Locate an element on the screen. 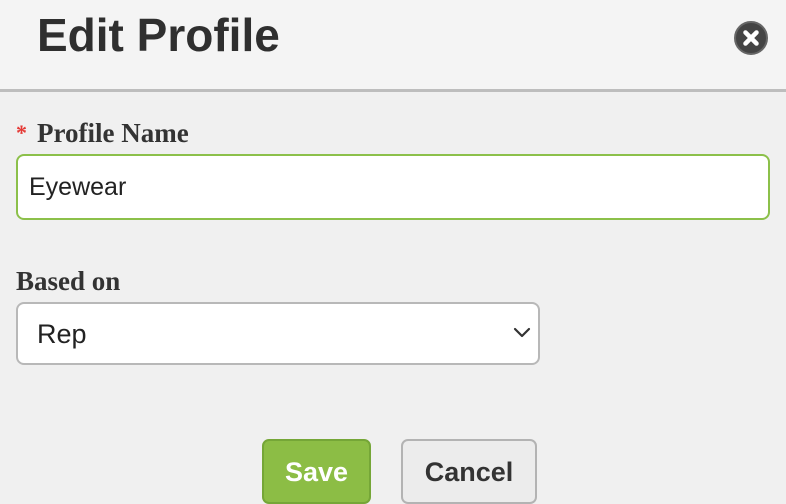 The height and width of the screenshot is (504, 786). required-indicator: * is located at coordinates (21, 132).